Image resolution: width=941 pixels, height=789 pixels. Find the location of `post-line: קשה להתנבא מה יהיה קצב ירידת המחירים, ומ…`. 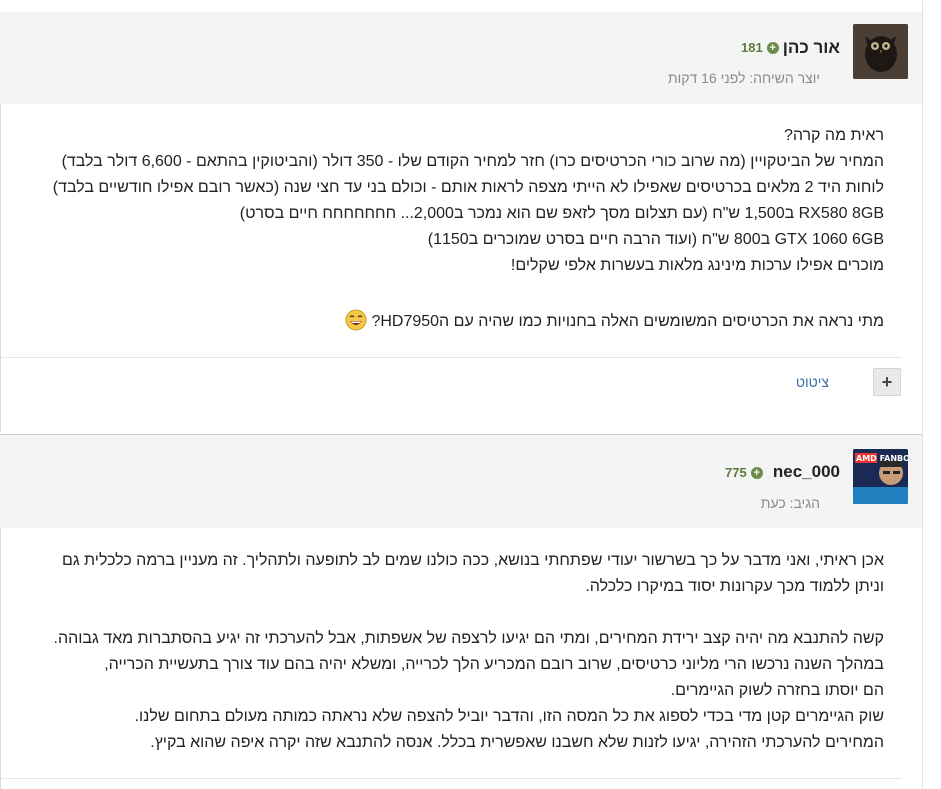

post-line: קשה להתנבא מה יהיה קצב ירידת המחירים, ומ… is located at coordinates (468, 638).